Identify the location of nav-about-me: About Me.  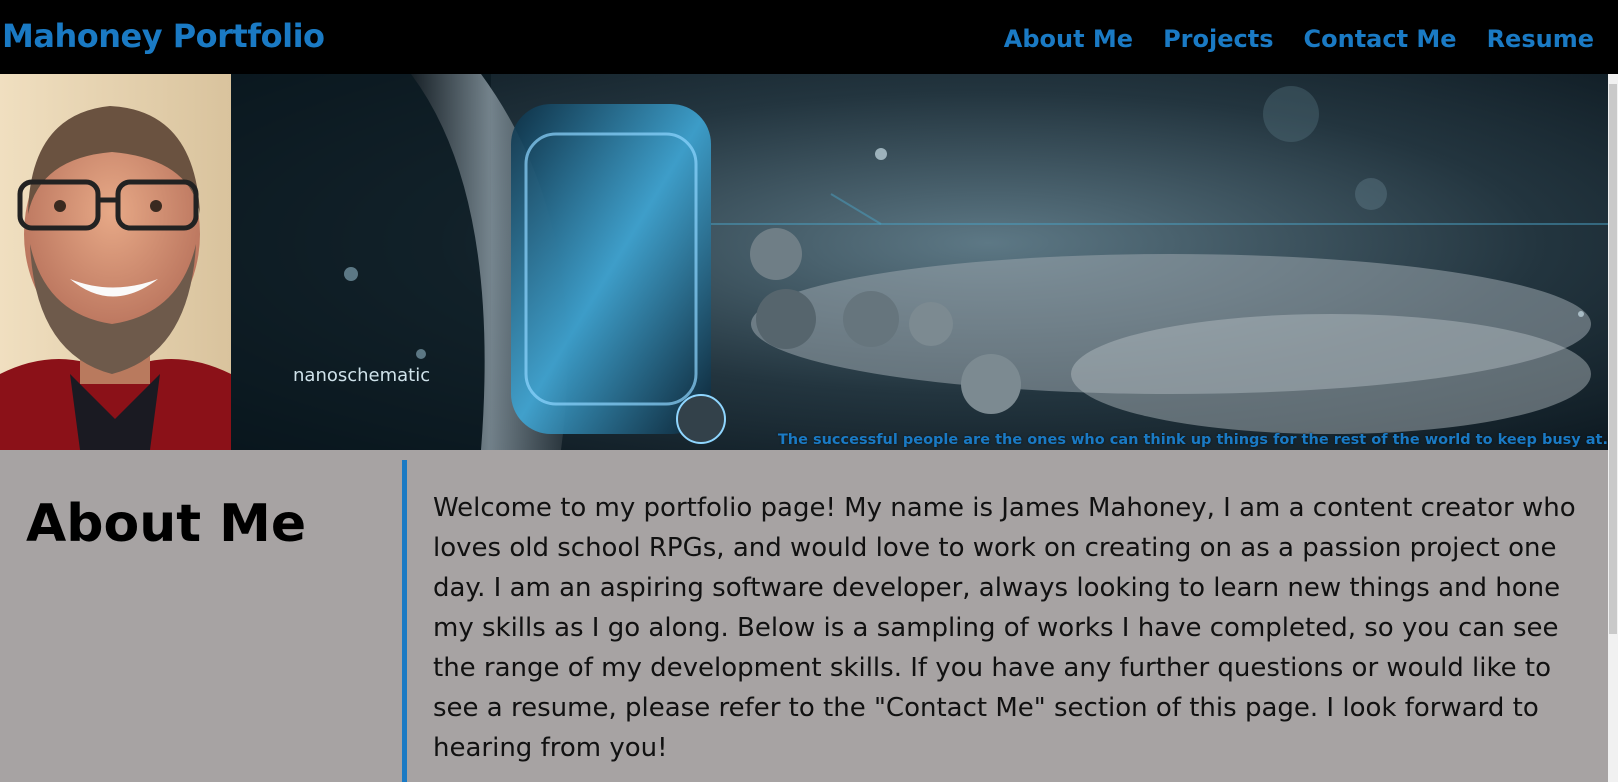
(1068, 39).